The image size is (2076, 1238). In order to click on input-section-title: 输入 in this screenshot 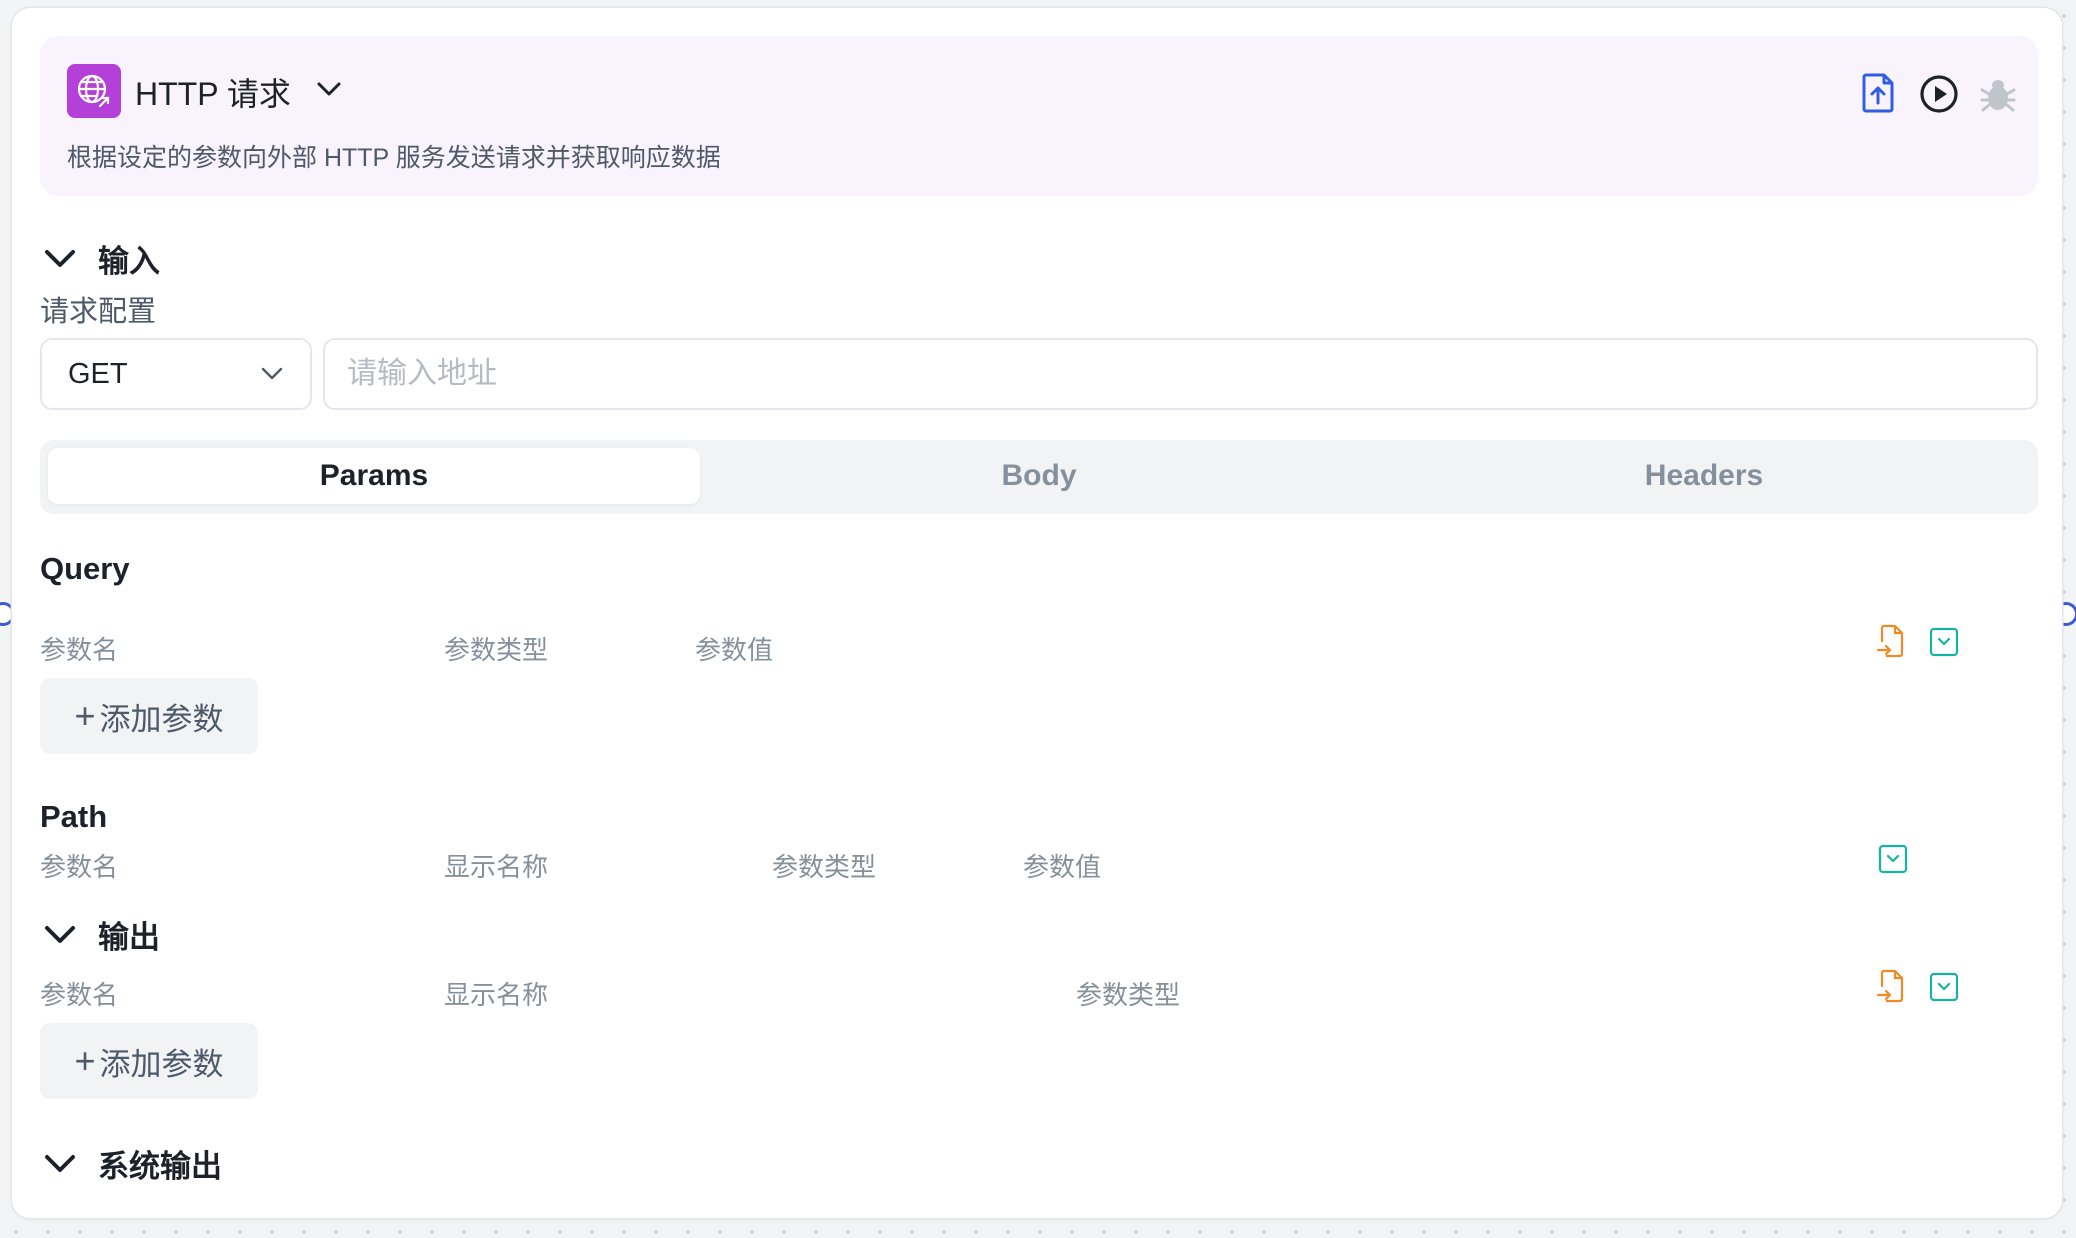, I will do `click(129, 261)`.